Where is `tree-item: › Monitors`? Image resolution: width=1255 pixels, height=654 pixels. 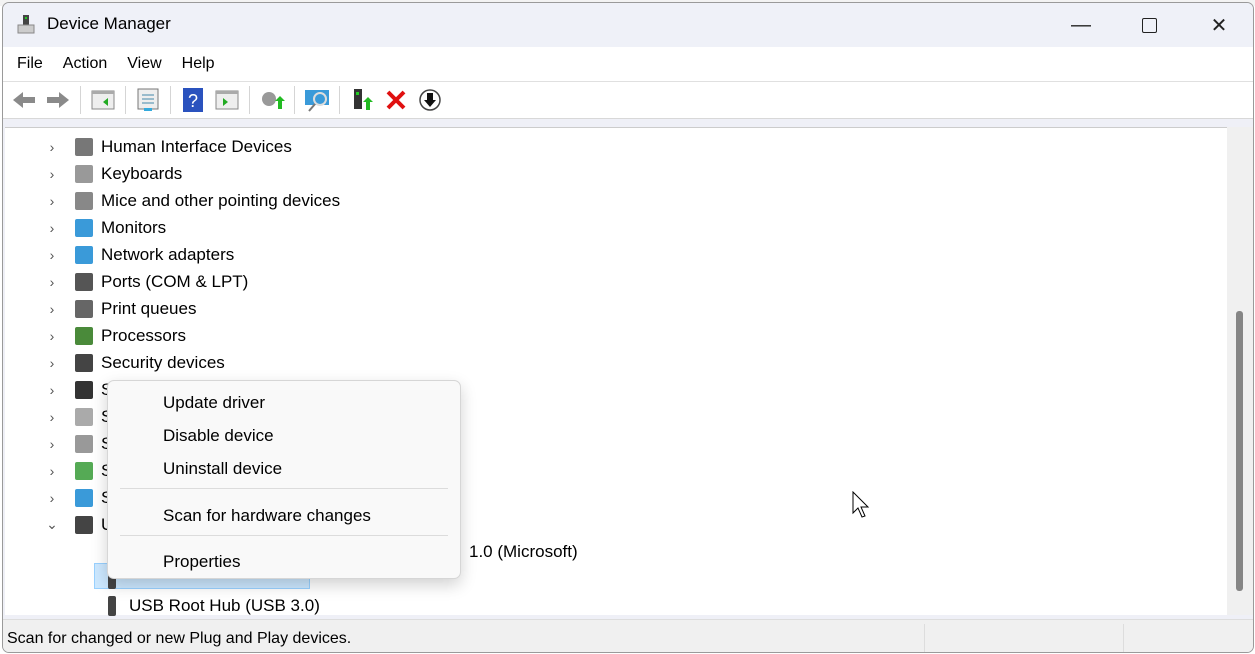
tree-item: › Monitors is located at coordinates (104, 227).